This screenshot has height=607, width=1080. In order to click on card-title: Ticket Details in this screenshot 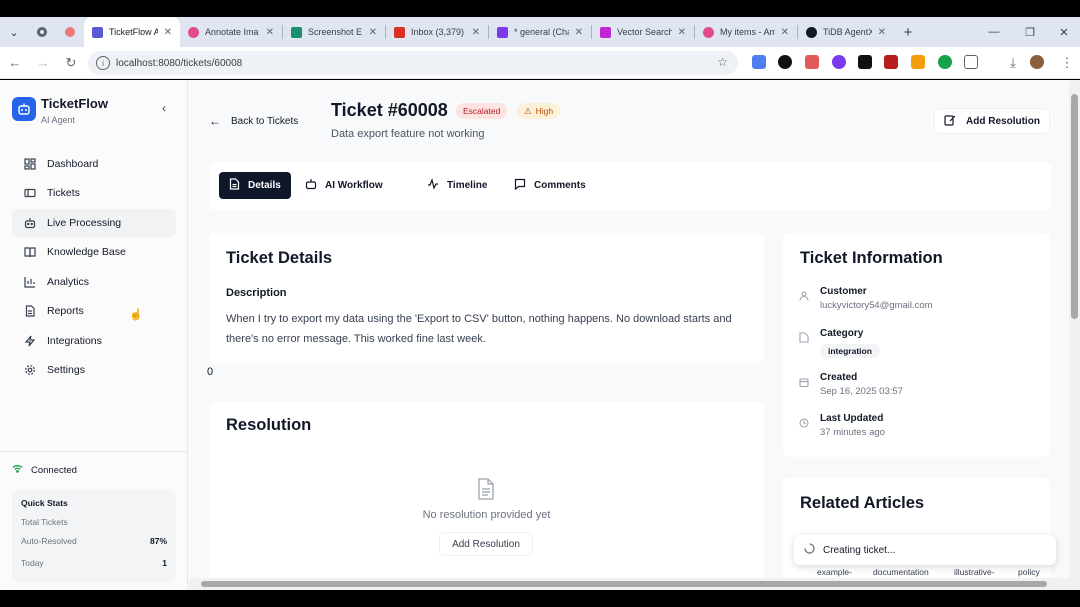, I will do `click(279, 258)`.